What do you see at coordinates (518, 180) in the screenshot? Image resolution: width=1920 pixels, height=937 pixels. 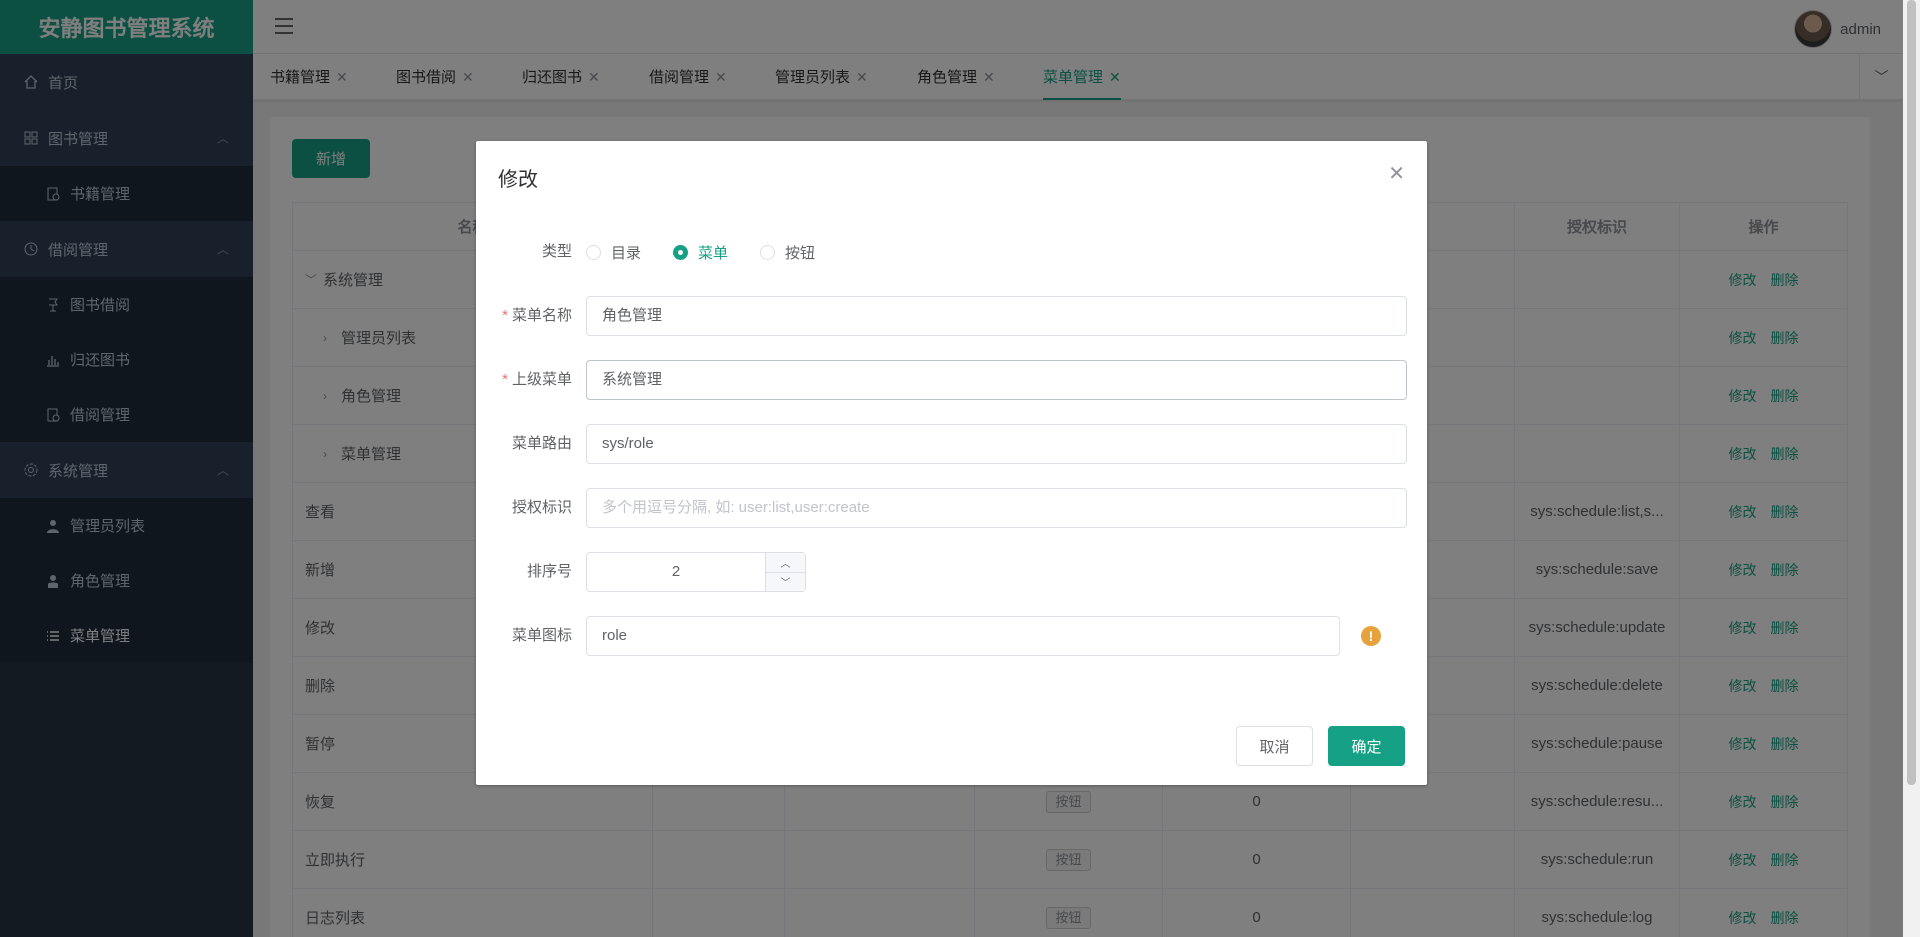 I see `dialog-title: 修改` at bounding box center [518, 180].